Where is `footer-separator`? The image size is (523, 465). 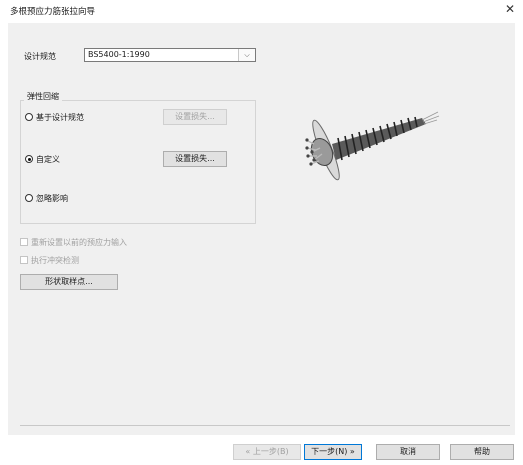 footer-separator is located at coordinates (265, 425).